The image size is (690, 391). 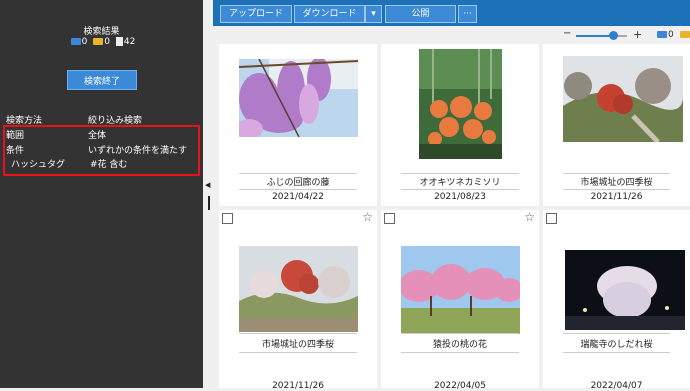 What do you see at coordinates (616, 386) in the screenshot?
I see `photo-date: 2022/04/07` at bounding box center [616, 386].